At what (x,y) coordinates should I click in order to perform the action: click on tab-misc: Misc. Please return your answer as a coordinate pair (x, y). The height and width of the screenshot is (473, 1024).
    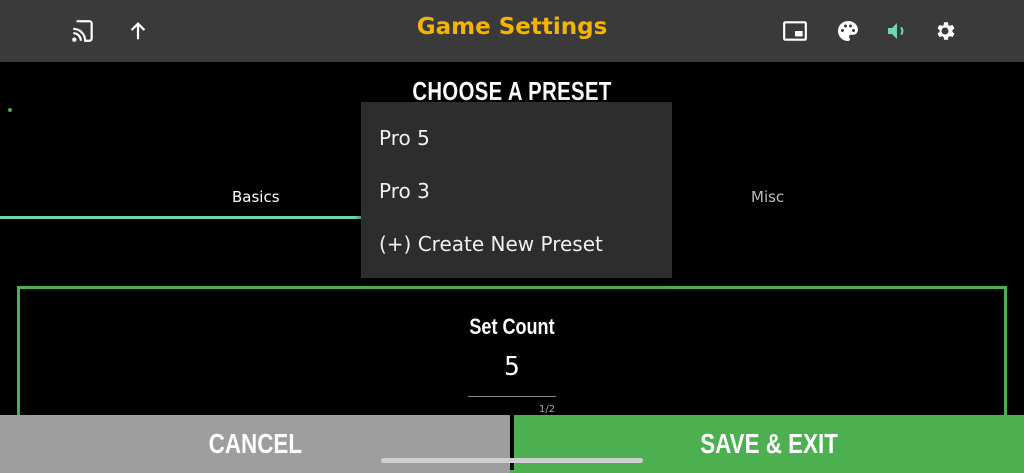
    Looking at the image, I should click on (767, 197).